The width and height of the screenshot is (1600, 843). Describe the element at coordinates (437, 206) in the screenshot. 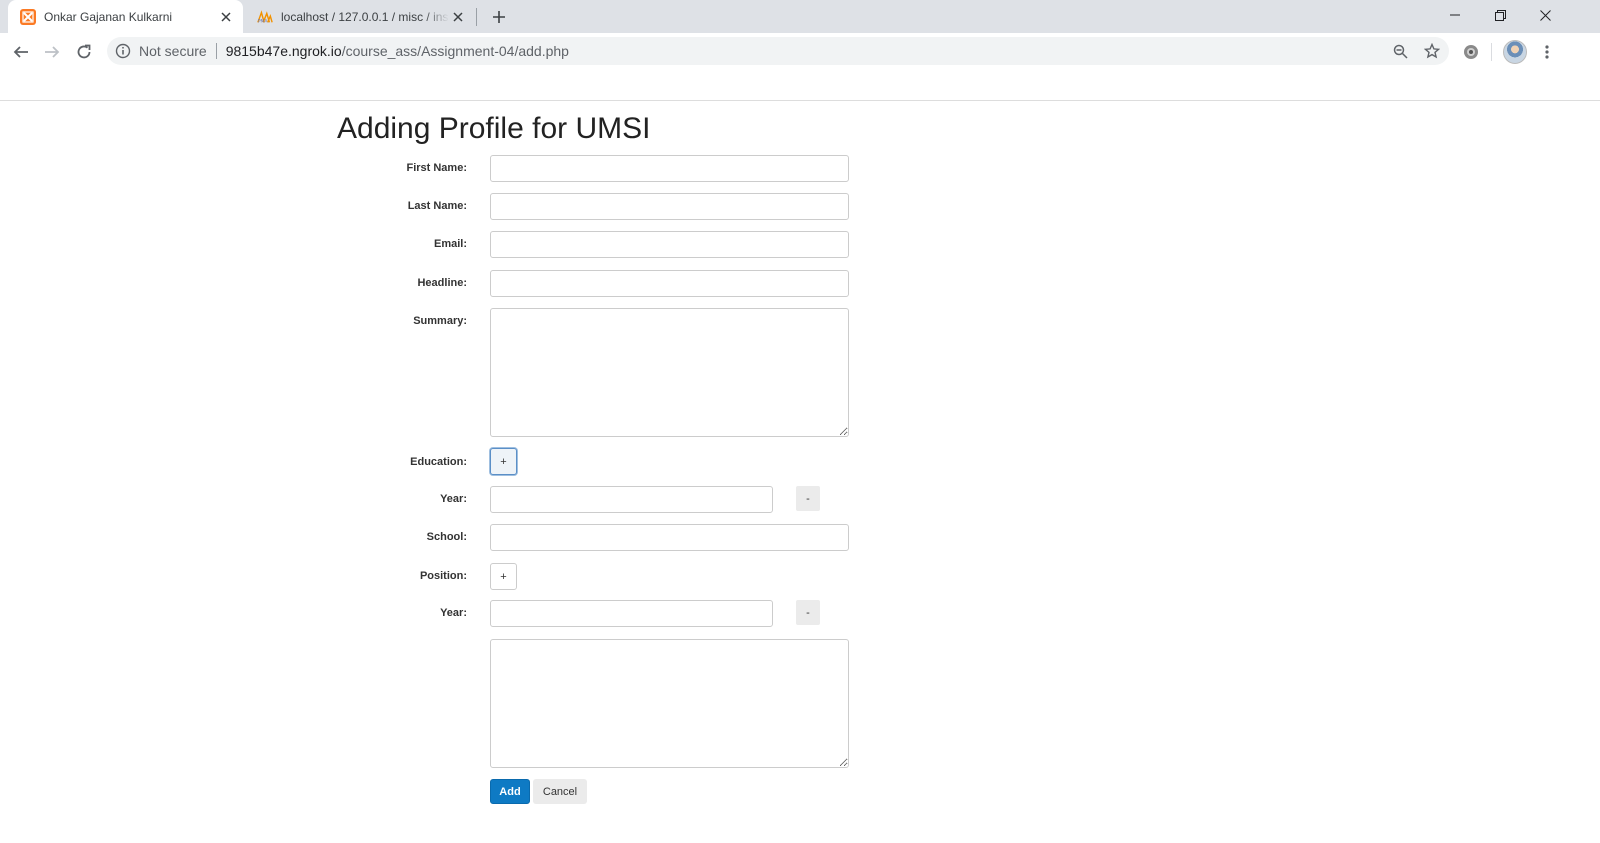

I see `last-name-label: Last Name:` at that location.